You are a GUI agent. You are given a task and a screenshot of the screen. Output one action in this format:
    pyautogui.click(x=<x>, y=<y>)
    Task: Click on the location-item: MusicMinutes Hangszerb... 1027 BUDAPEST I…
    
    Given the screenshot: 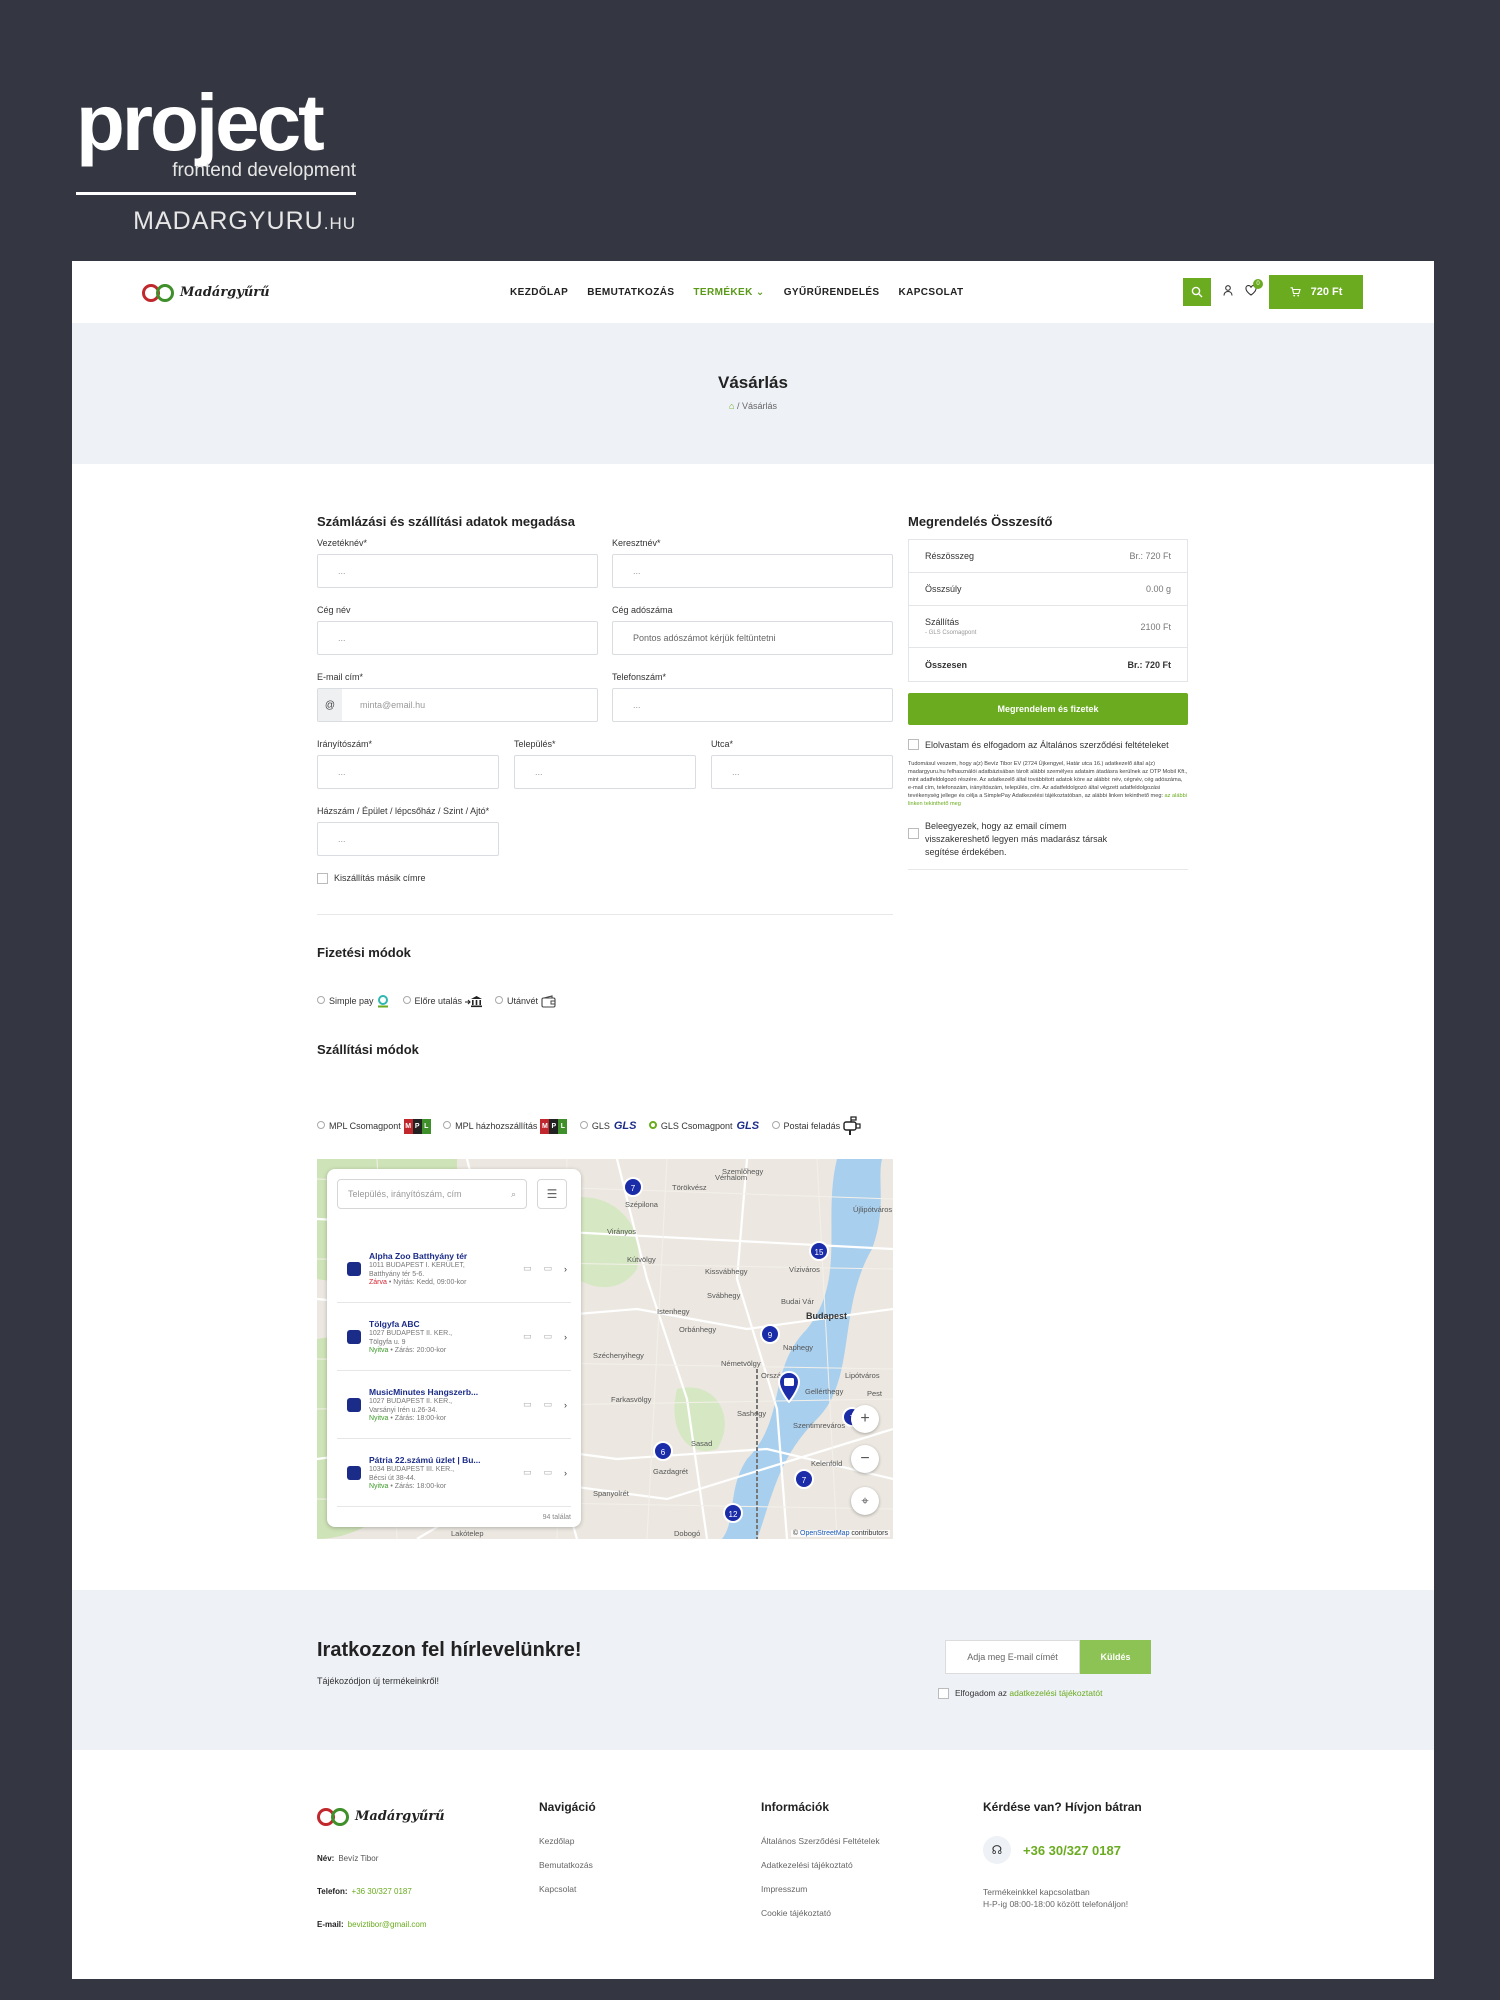 What is the action you would take?
    pyautogui.click(x=454, y=1405)
    